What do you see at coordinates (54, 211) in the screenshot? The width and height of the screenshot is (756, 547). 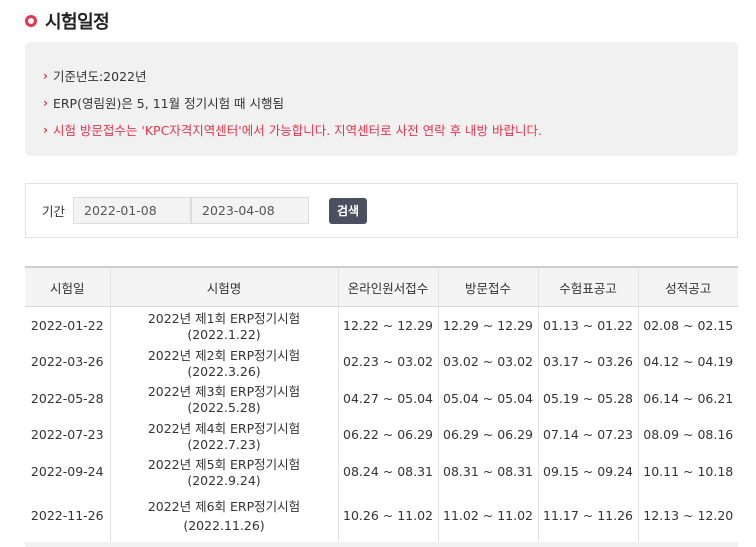 I see `period-label: 기간` at bounding box center [54, 211].